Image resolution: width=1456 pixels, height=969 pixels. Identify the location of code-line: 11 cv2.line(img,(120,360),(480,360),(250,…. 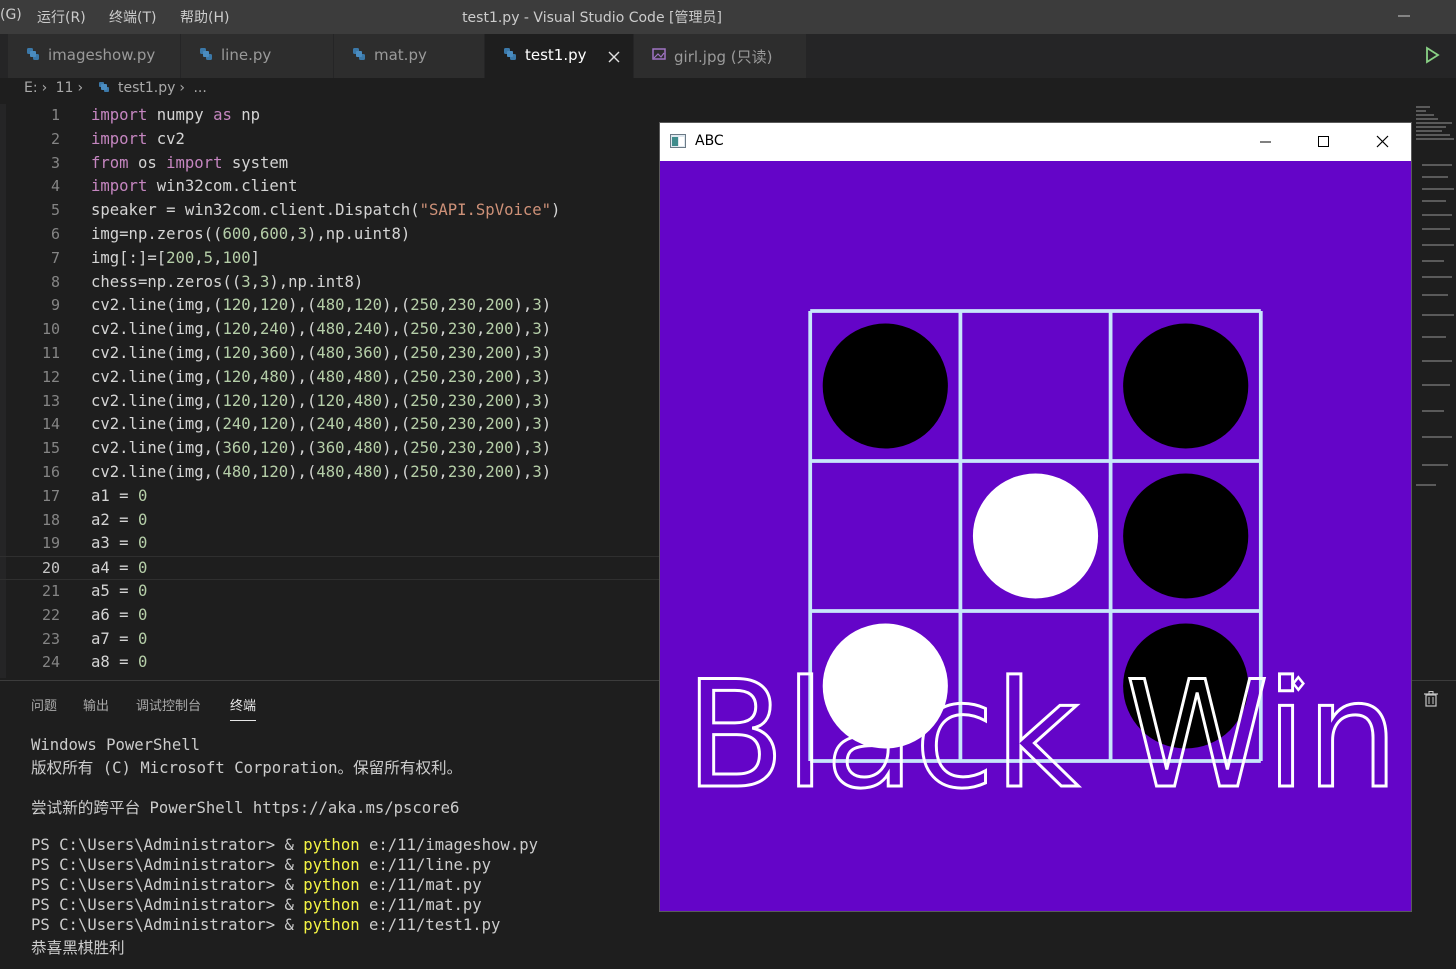
(330, 354).